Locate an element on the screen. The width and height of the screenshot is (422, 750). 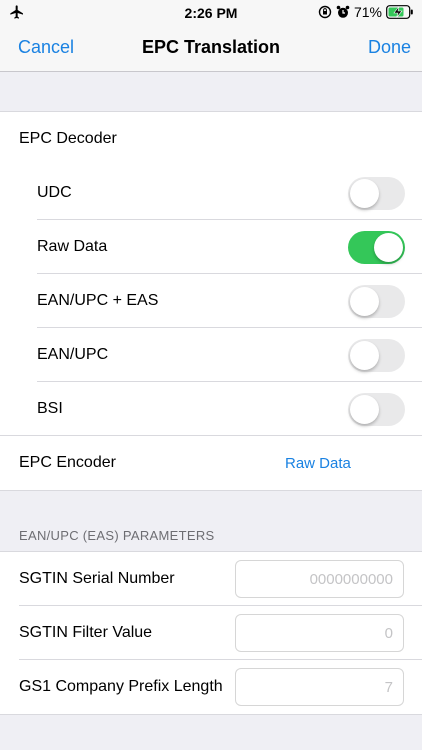
section-header-parameters: EAN/UPC (EAS) PARAMETERS is located at coordinates (117, 535).